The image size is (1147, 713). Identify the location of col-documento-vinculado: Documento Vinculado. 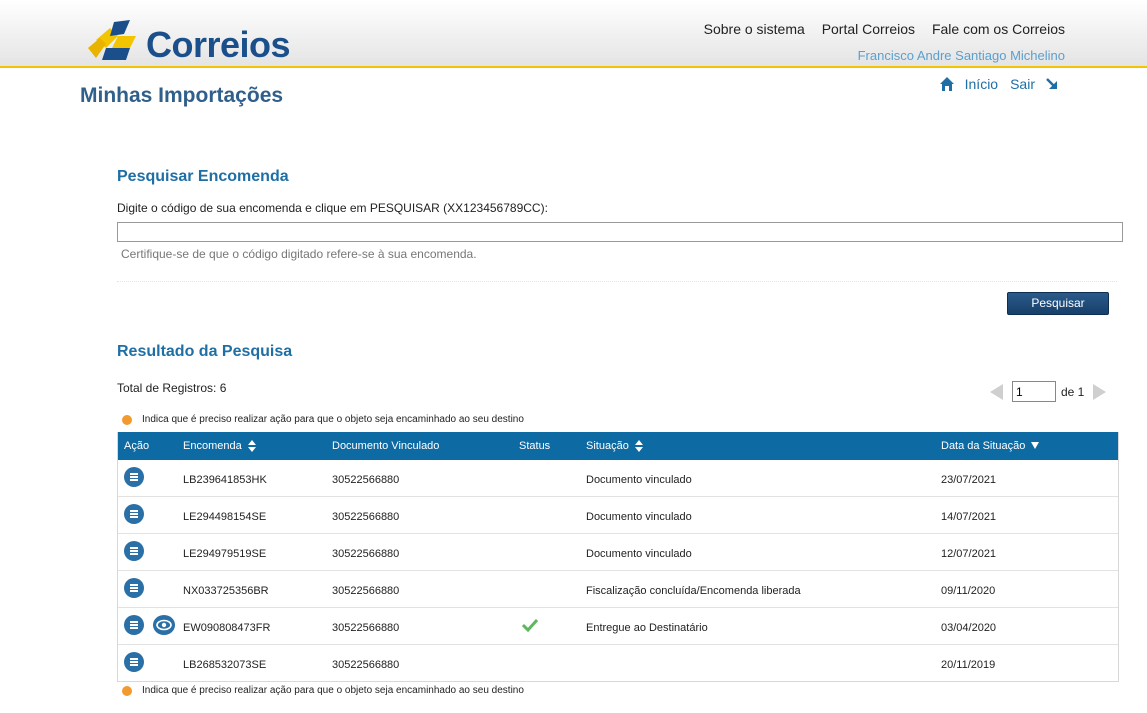
(386, 446).